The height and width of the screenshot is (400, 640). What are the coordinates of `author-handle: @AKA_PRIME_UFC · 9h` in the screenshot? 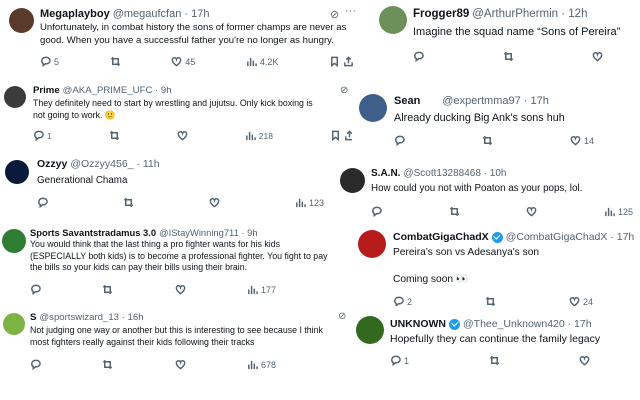 It's located at (117, 90).